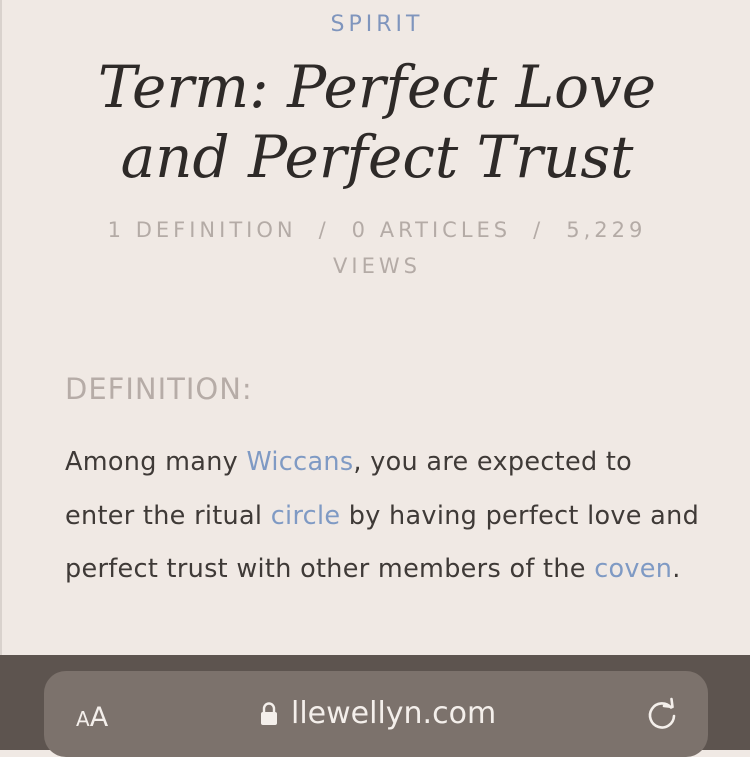 The image size is (750, 757). What do you see at coordinates (202, 230) in the screenshot?
I see `definitions-count: 1 DEFINITION` at bounding box center [202, 230].